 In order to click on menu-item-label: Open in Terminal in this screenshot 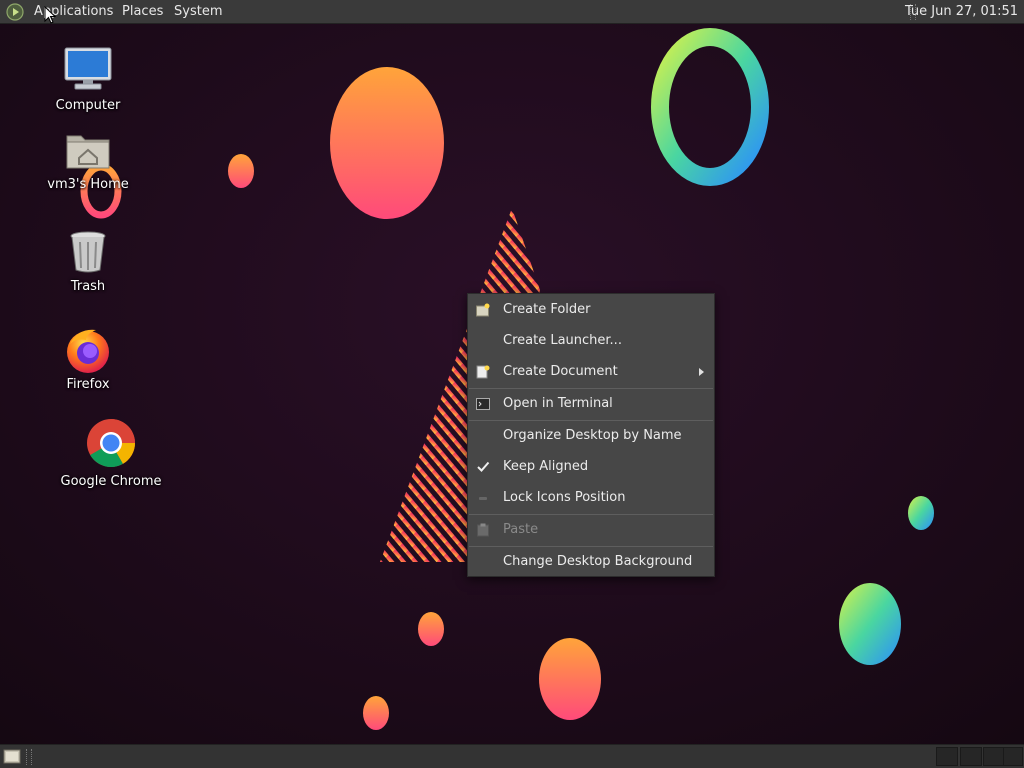, I will do `click(558, 403)`.